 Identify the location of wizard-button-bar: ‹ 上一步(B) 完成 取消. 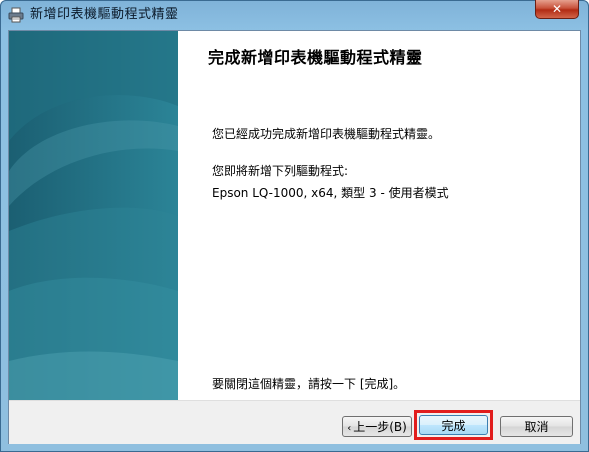
(294, 422).